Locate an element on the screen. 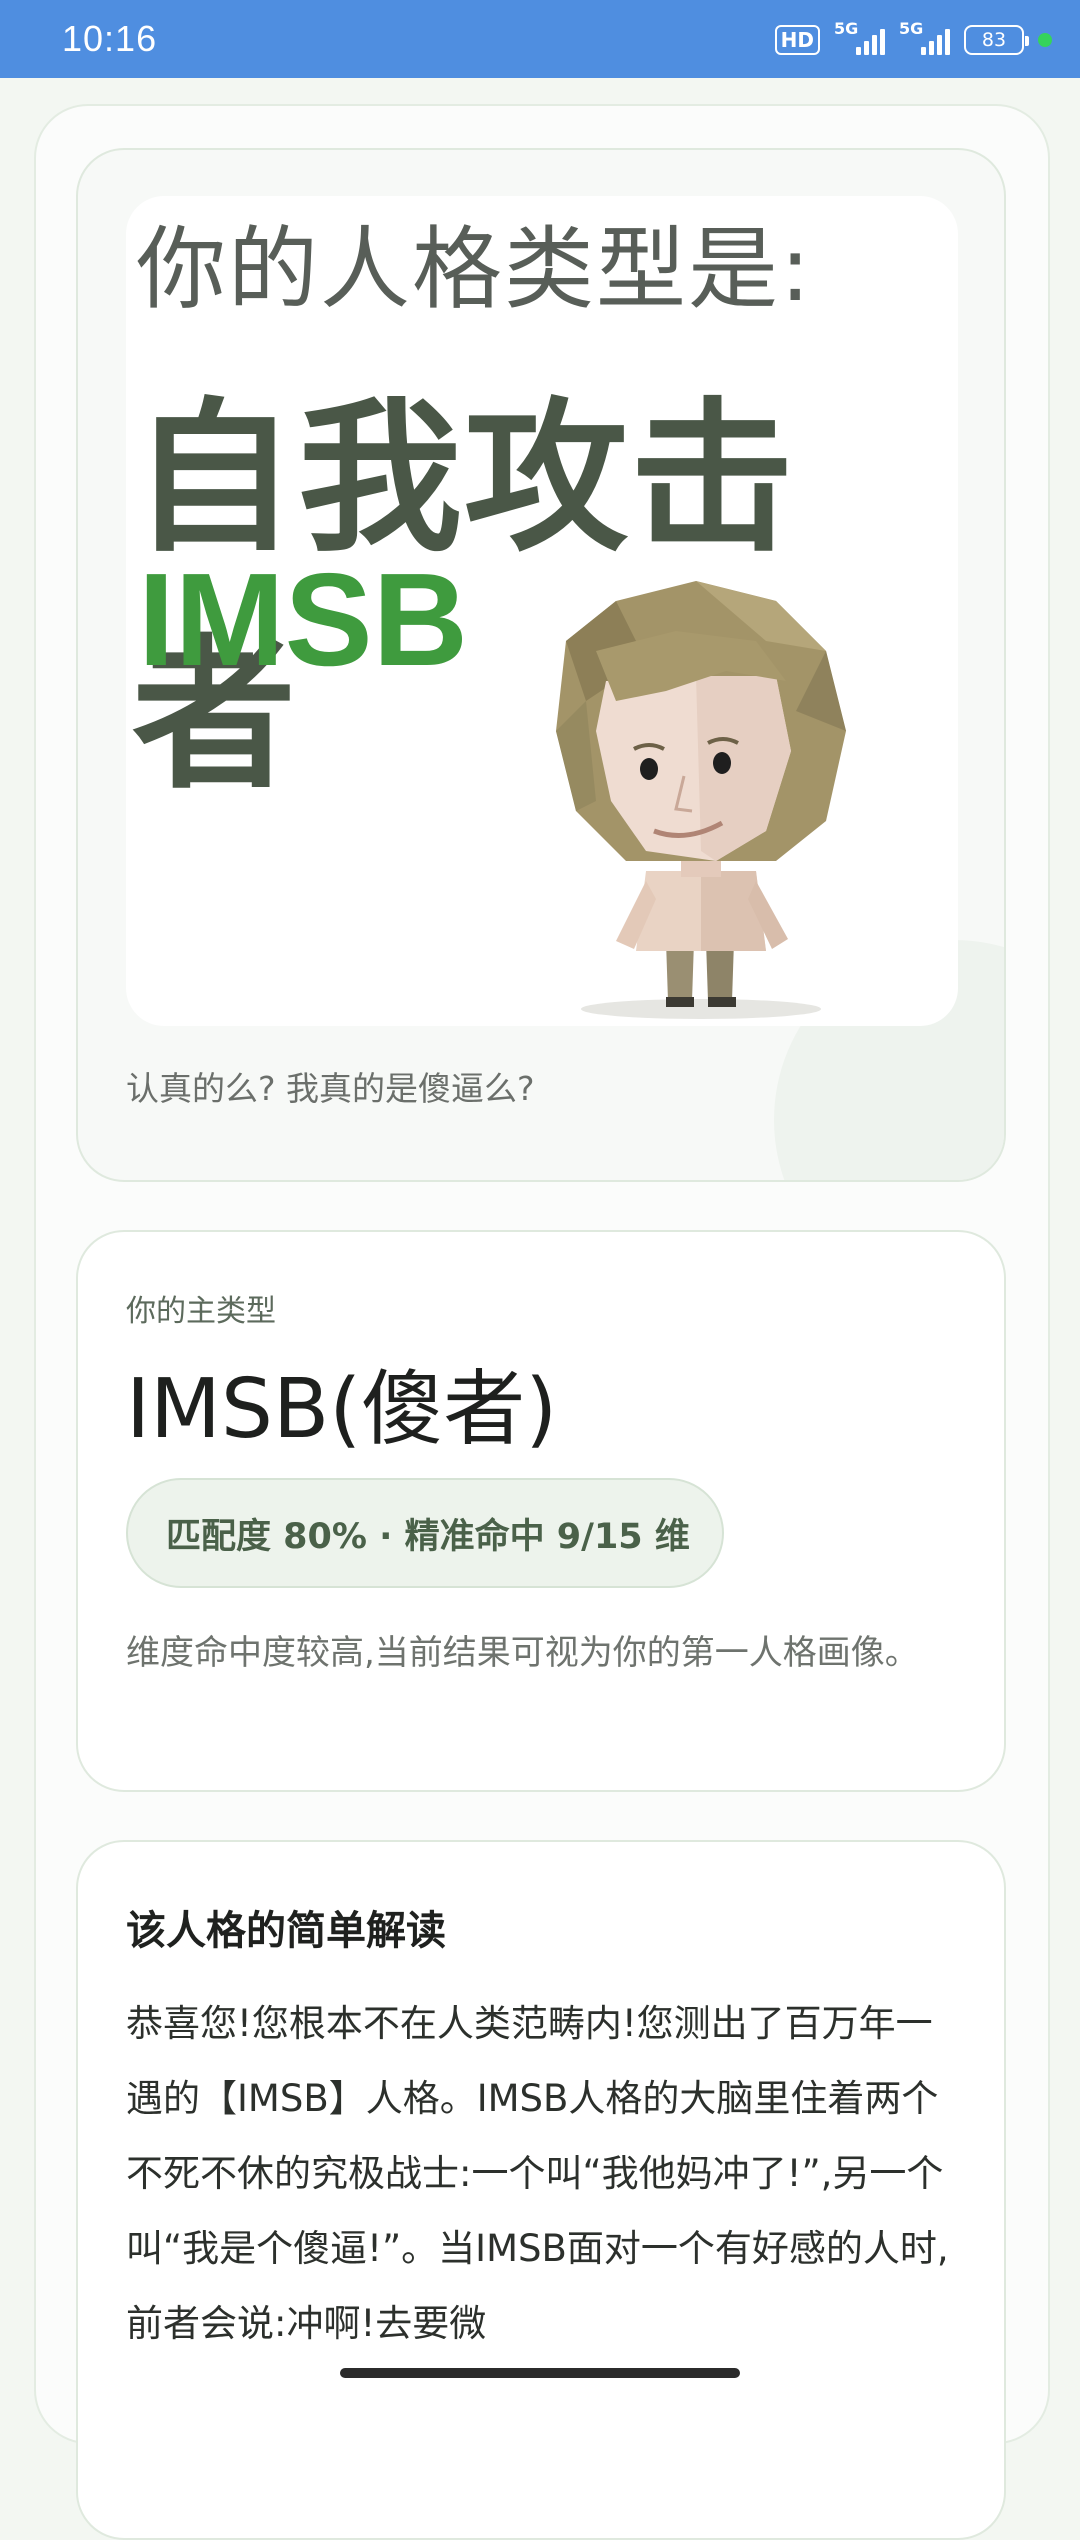  character-illustration is located at coordinates (701, 800).